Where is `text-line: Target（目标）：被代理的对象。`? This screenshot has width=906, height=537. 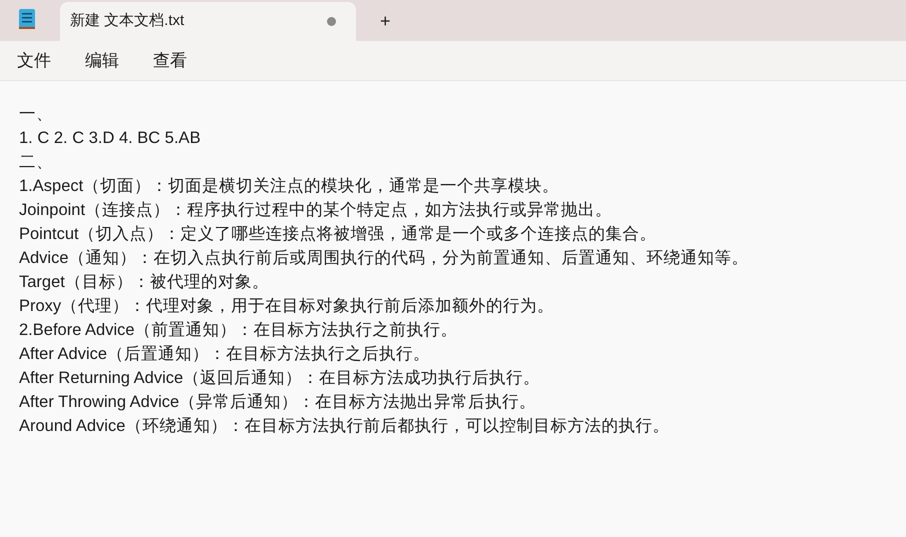
text-line: Target（目标）：被代理的对象。 is located at coordinates (144, 282).